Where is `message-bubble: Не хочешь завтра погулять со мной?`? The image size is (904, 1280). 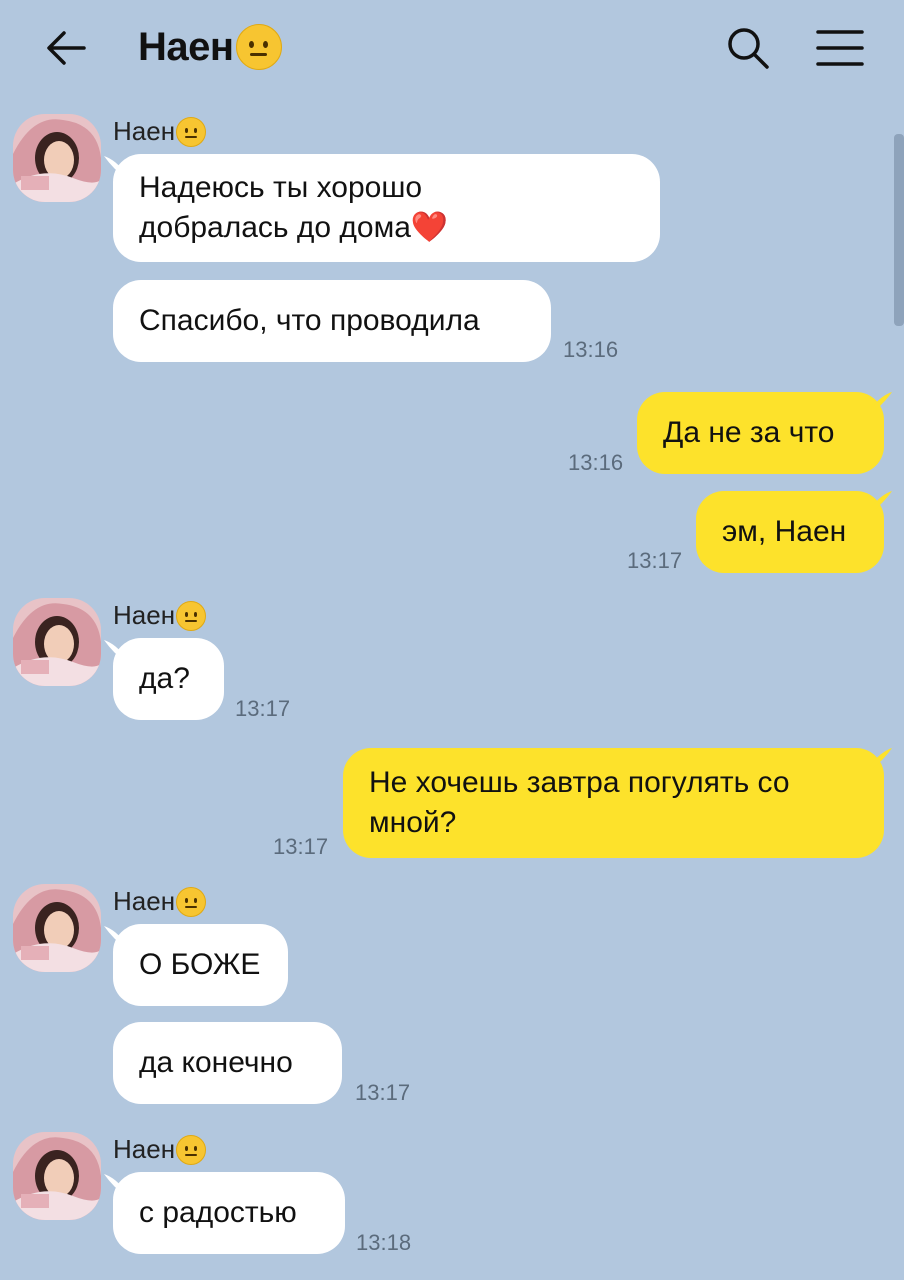
message-bubble: Не хочешь завтра погулять со мной? is located at coordinates (613, 803).